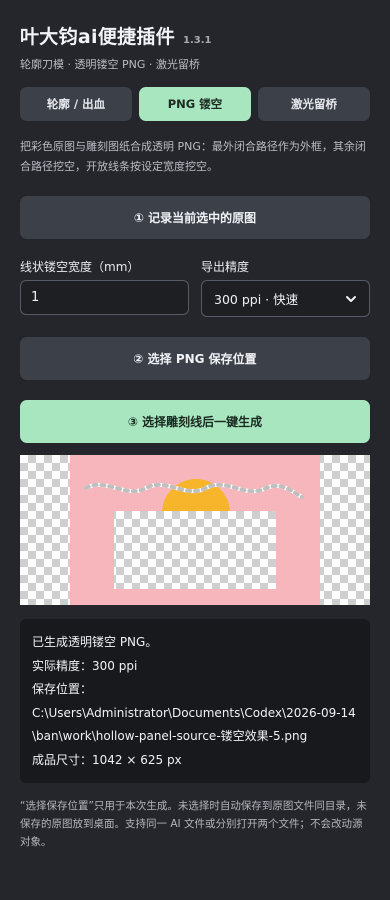 Image resolution: width=390 pixels, height=900 pixels. I want to click on png-preview, so click(195, 530).